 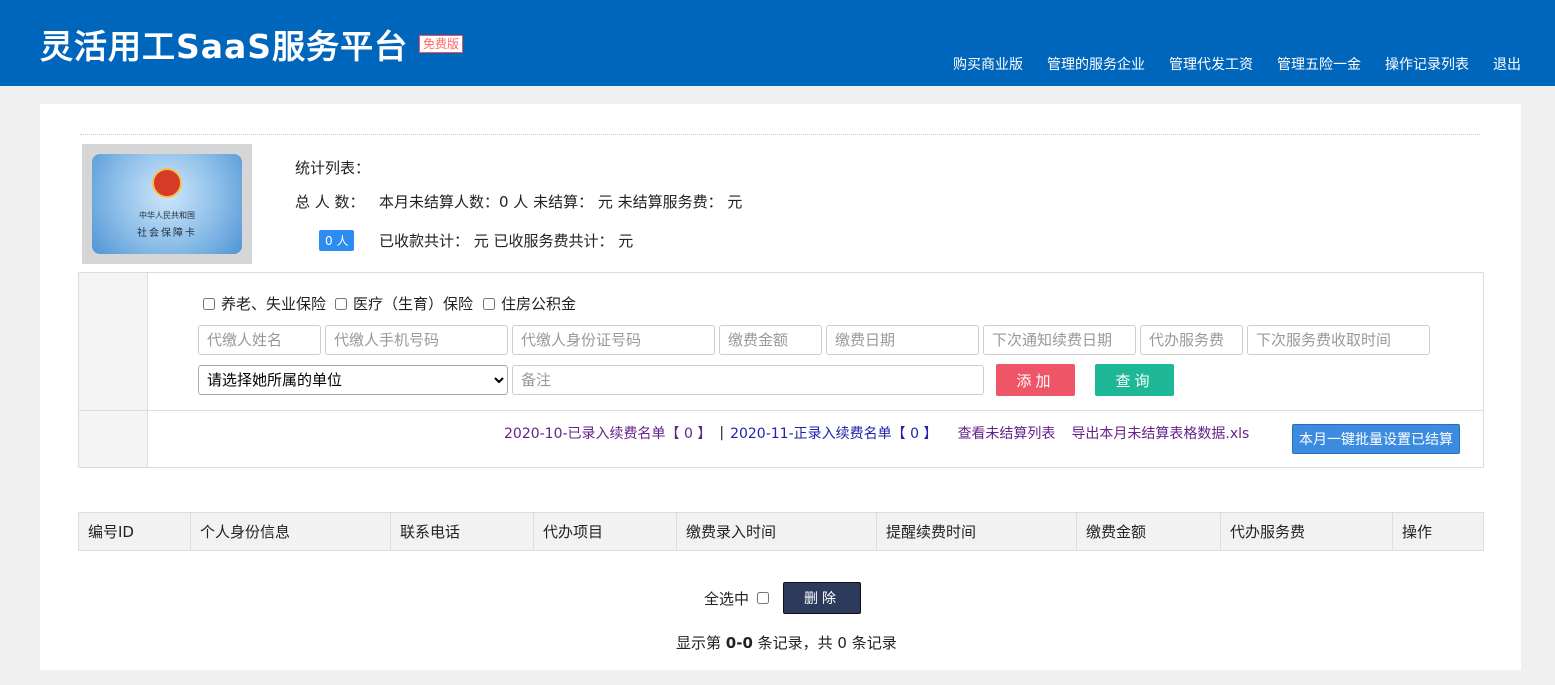 What do you see at coordinates (1438, 531) in the screenshot?
I see `col-actions: 操作` at bounding box center [1438, 531].